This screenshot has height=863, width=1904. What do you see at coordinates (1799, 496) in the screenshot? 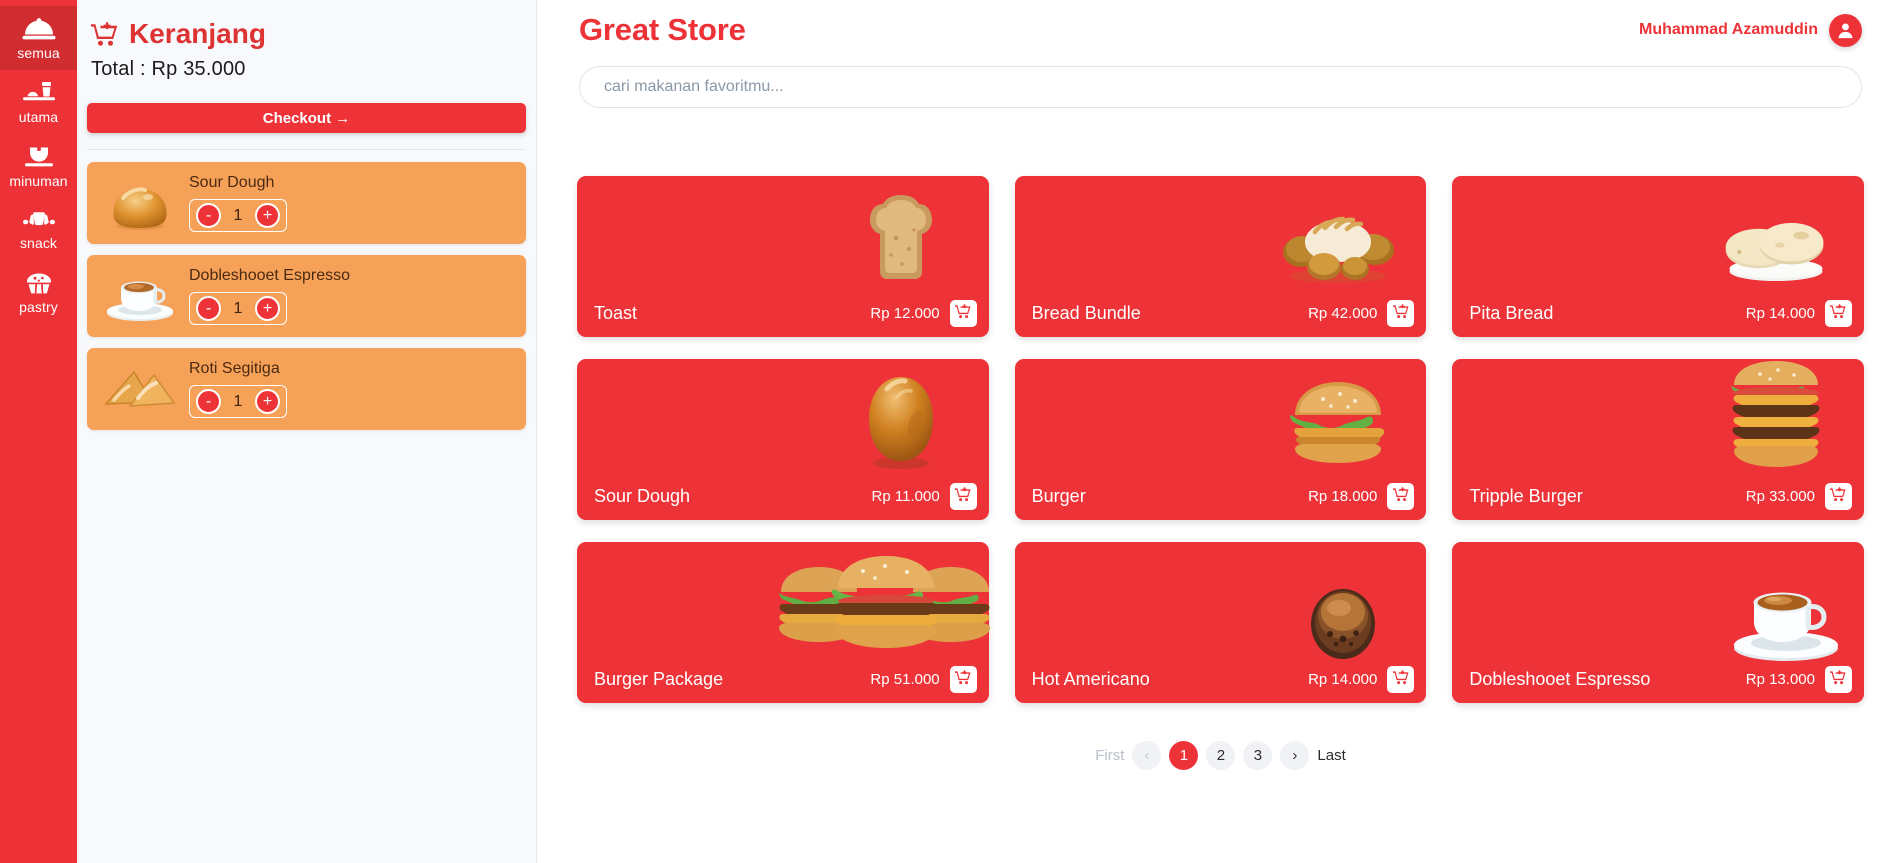
I see `product-actions: Rp 33.000` at bounding box center [1799, 496].